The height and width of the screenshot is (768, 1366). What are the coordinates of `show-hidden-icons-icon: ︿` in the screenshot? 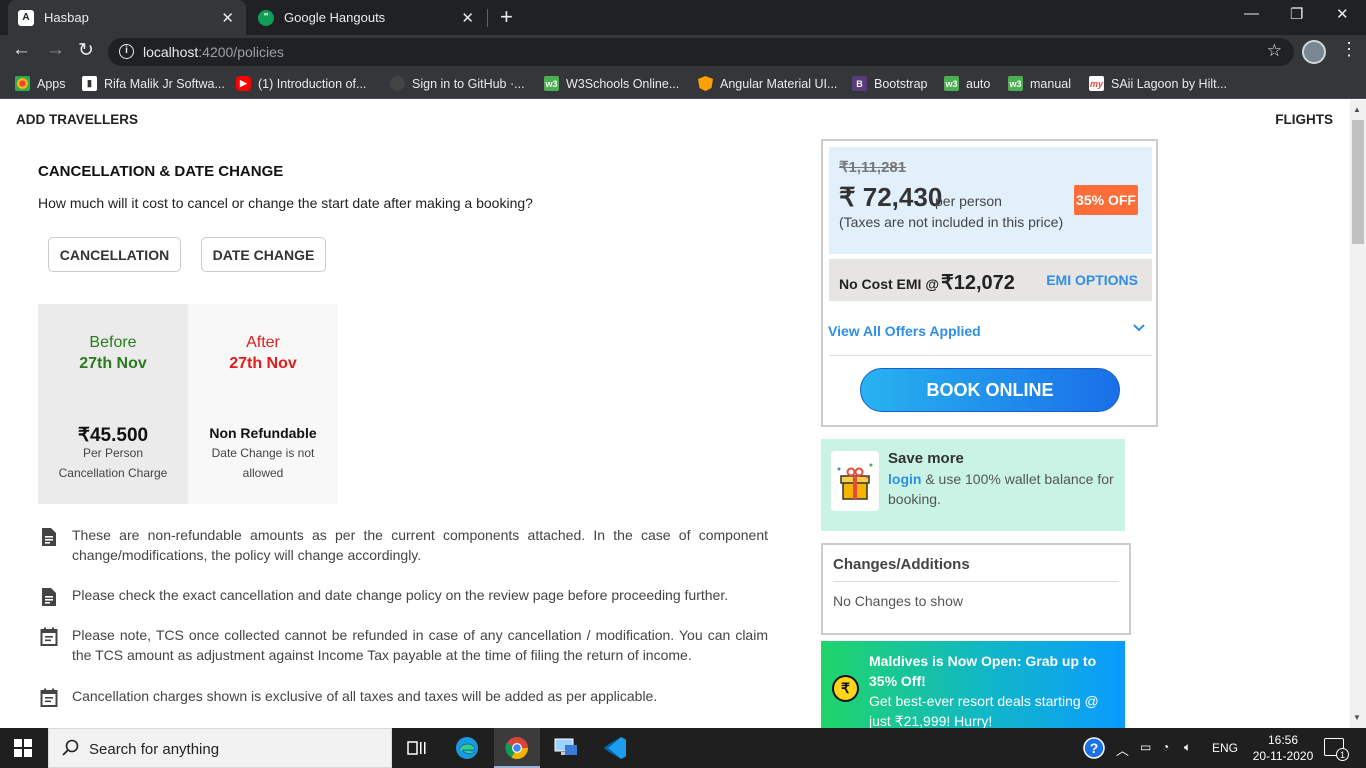 It's located at (1122, 749).